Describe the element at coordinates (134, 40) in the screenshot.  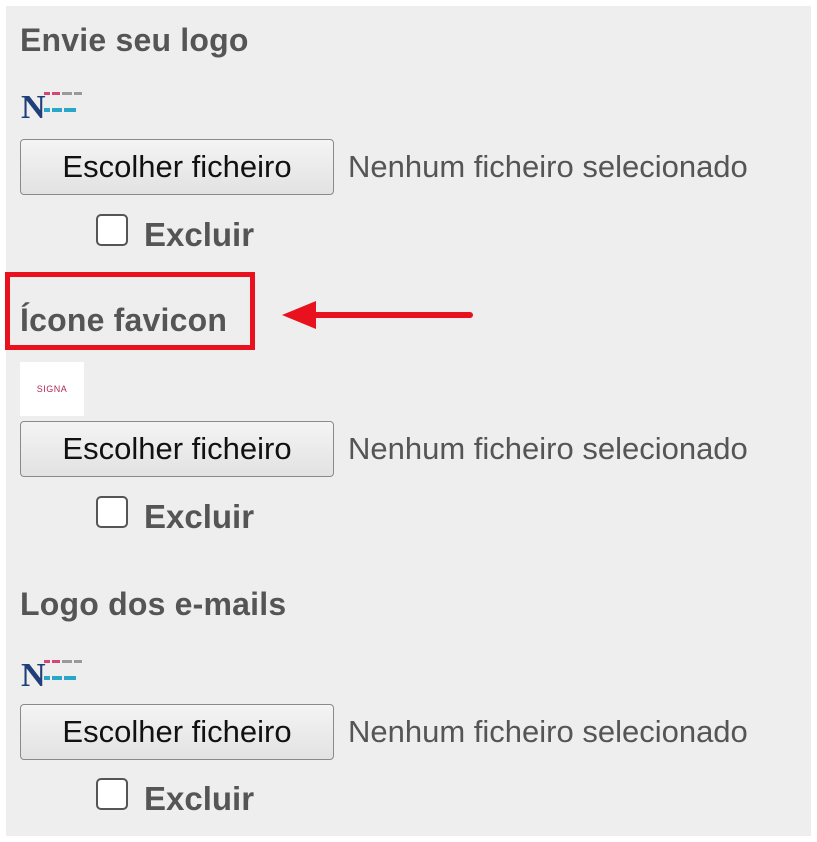
I see `section-title-logo: Envie seu logo` at that location.